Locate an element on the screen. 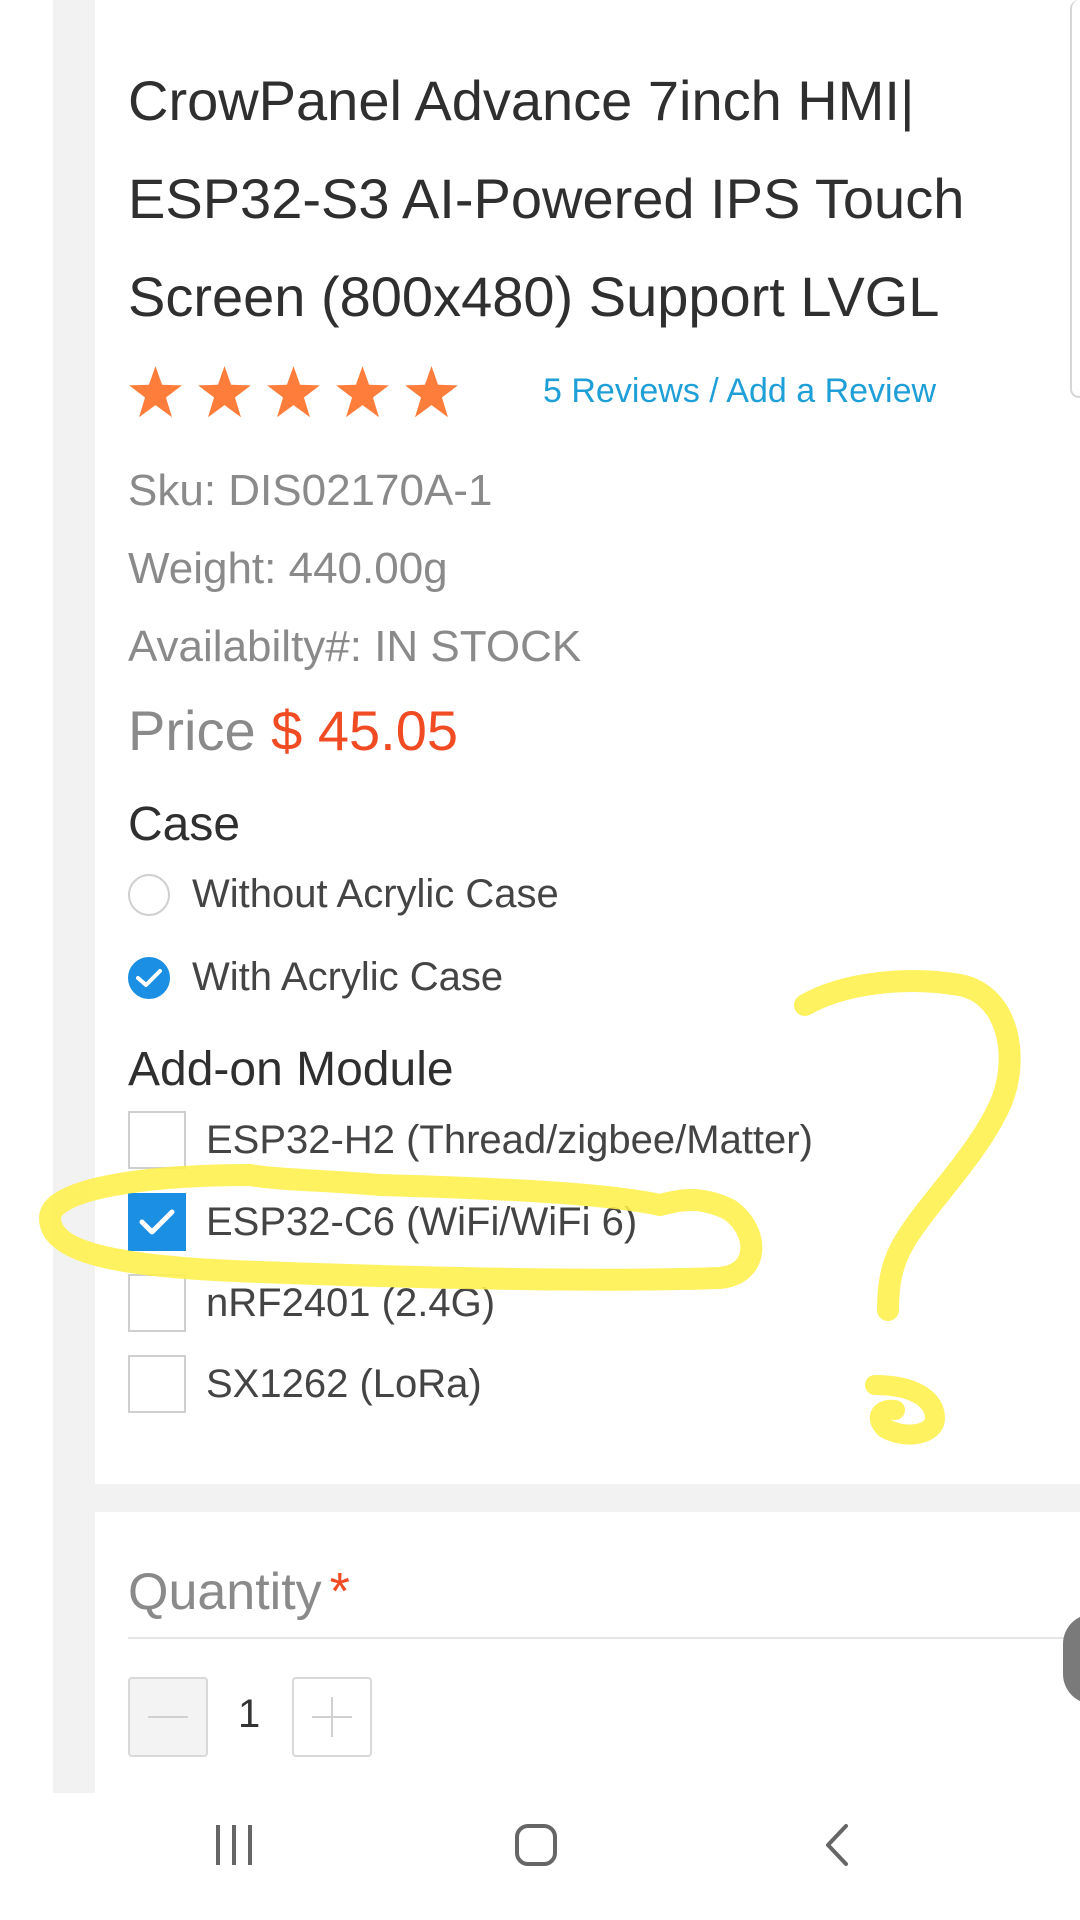 Image resolution: width=1080 pixels, height=1920 pixels. quantity-divider is located at coordinates (604, 1638).